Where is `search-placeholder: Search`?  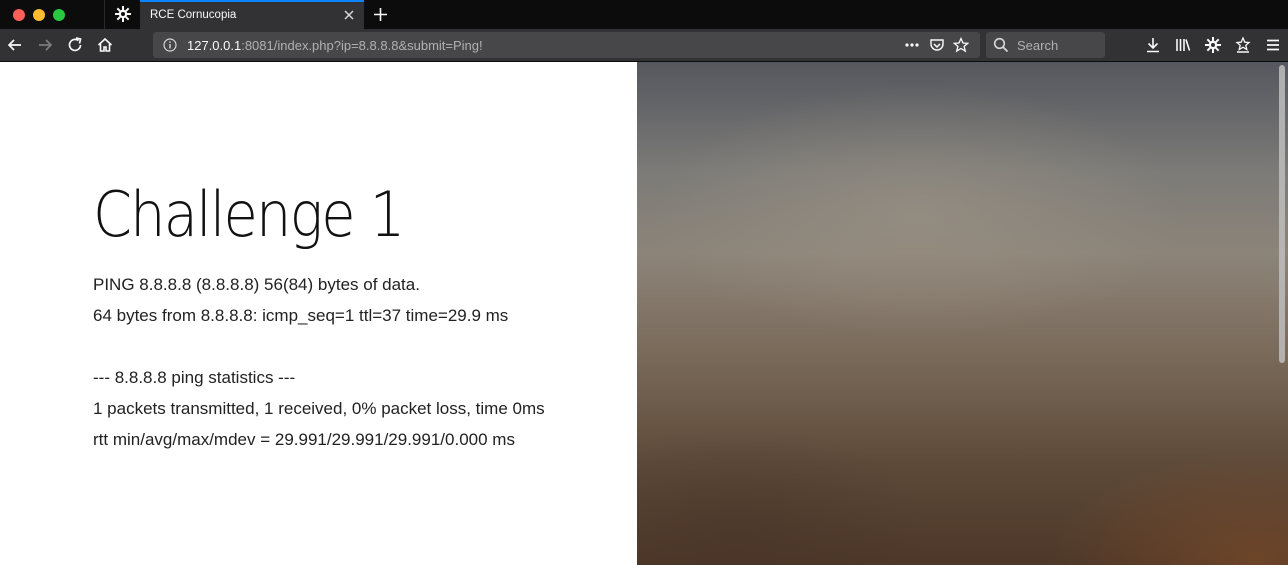
search-placeholder: Search is located at coordinates (1038, 45).